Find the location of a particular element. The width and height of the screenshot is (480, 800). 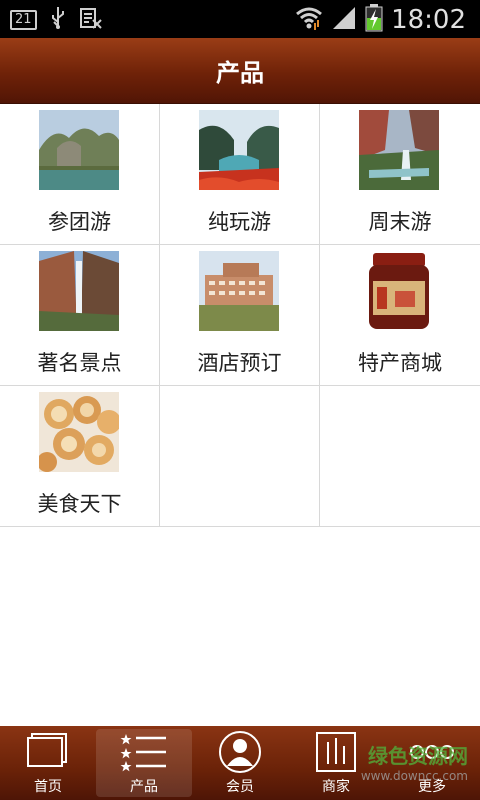

grid-item-weekend-tour: 周末游 is located at coordinates (400, 174).